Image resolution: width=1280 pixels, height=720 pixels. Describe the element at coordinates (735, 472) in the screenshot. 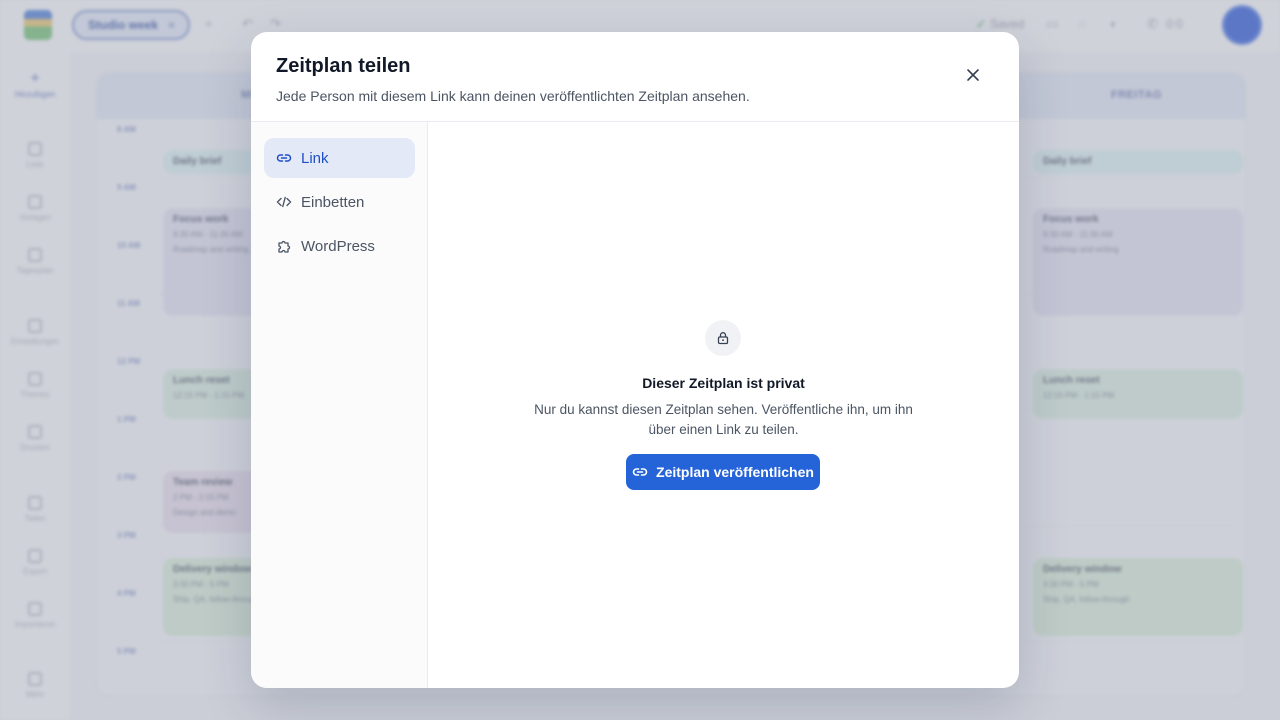

I see `publish-button-label: Zeitplan veröffentlichen` at that location.